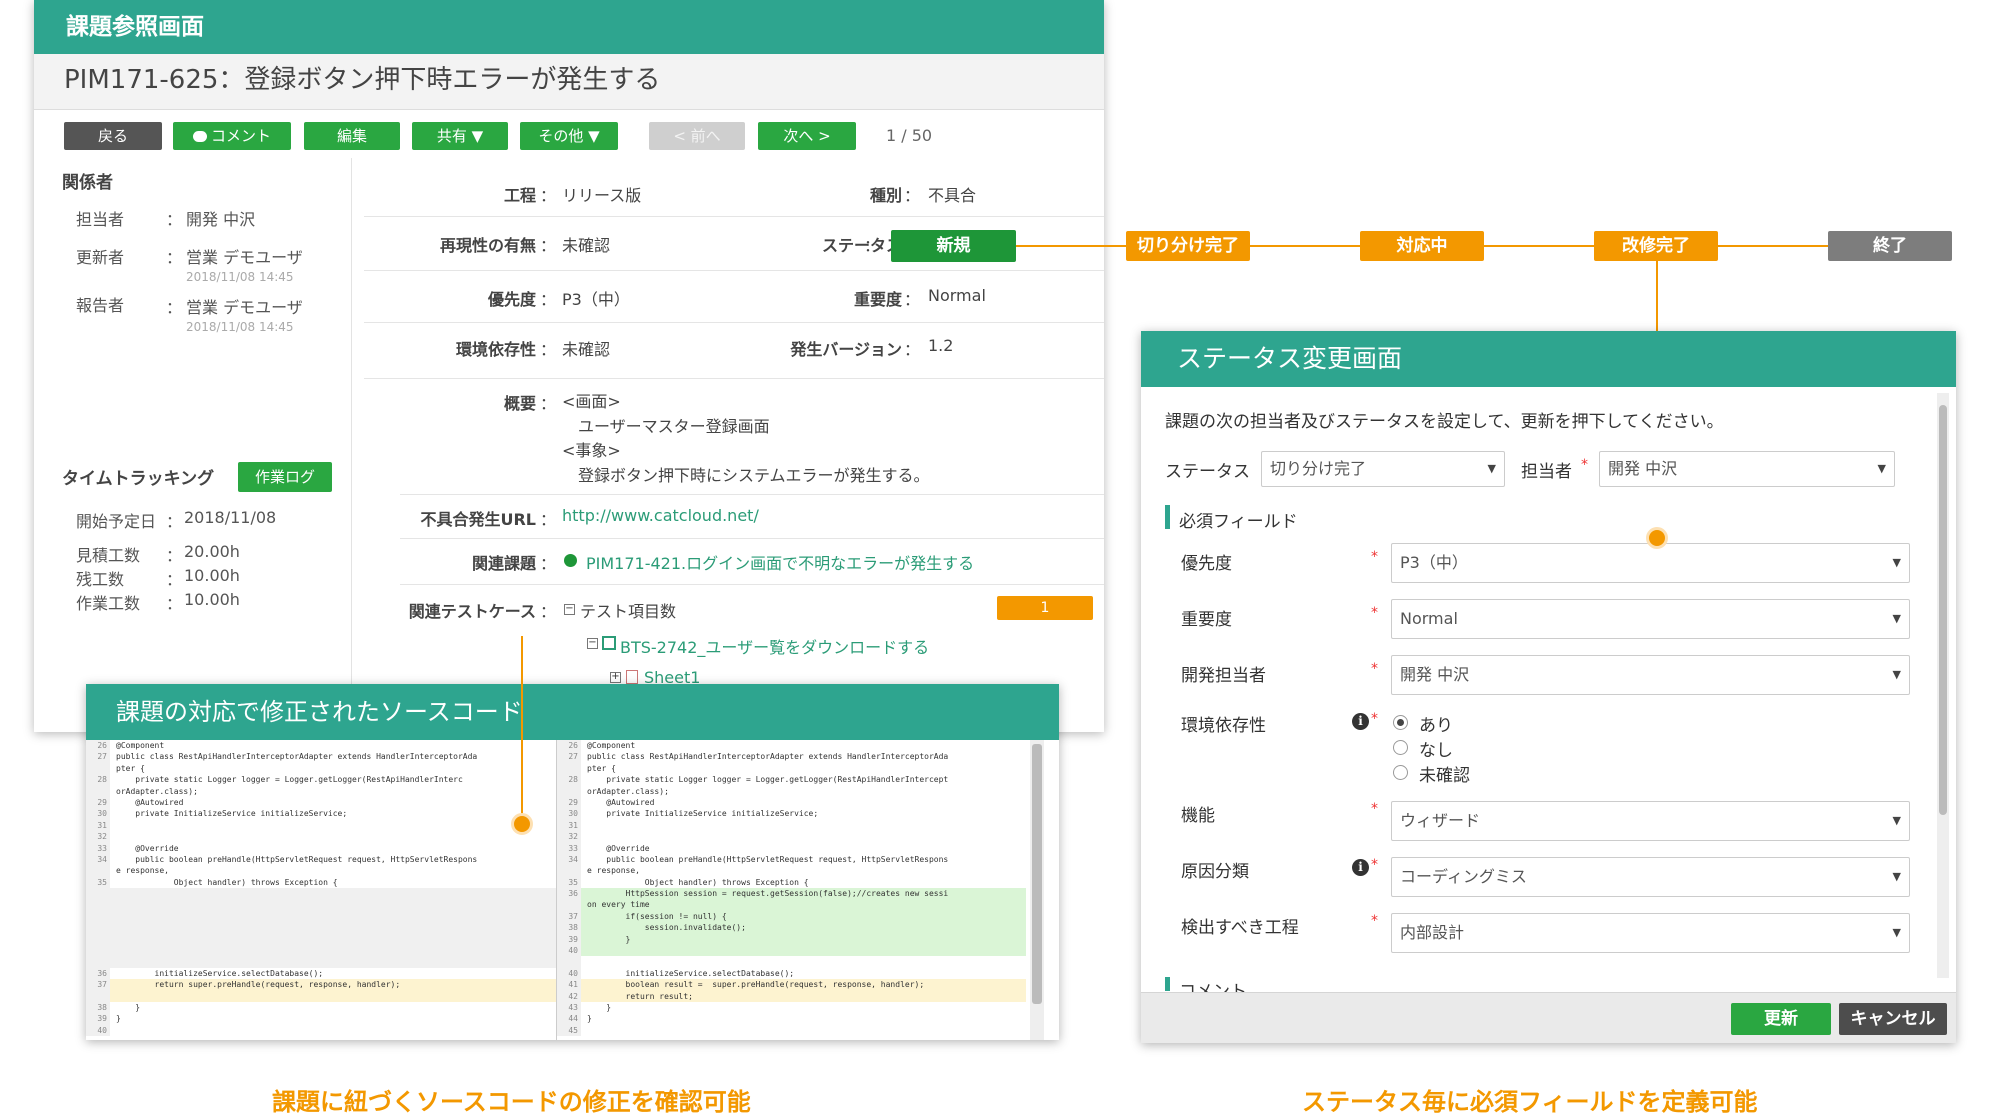 This screenshot has width=1990, height=1114. Describe the element at coordinates (1893, 1019) in the screenshot. I see `cancel-button: キャンセル` at that location.